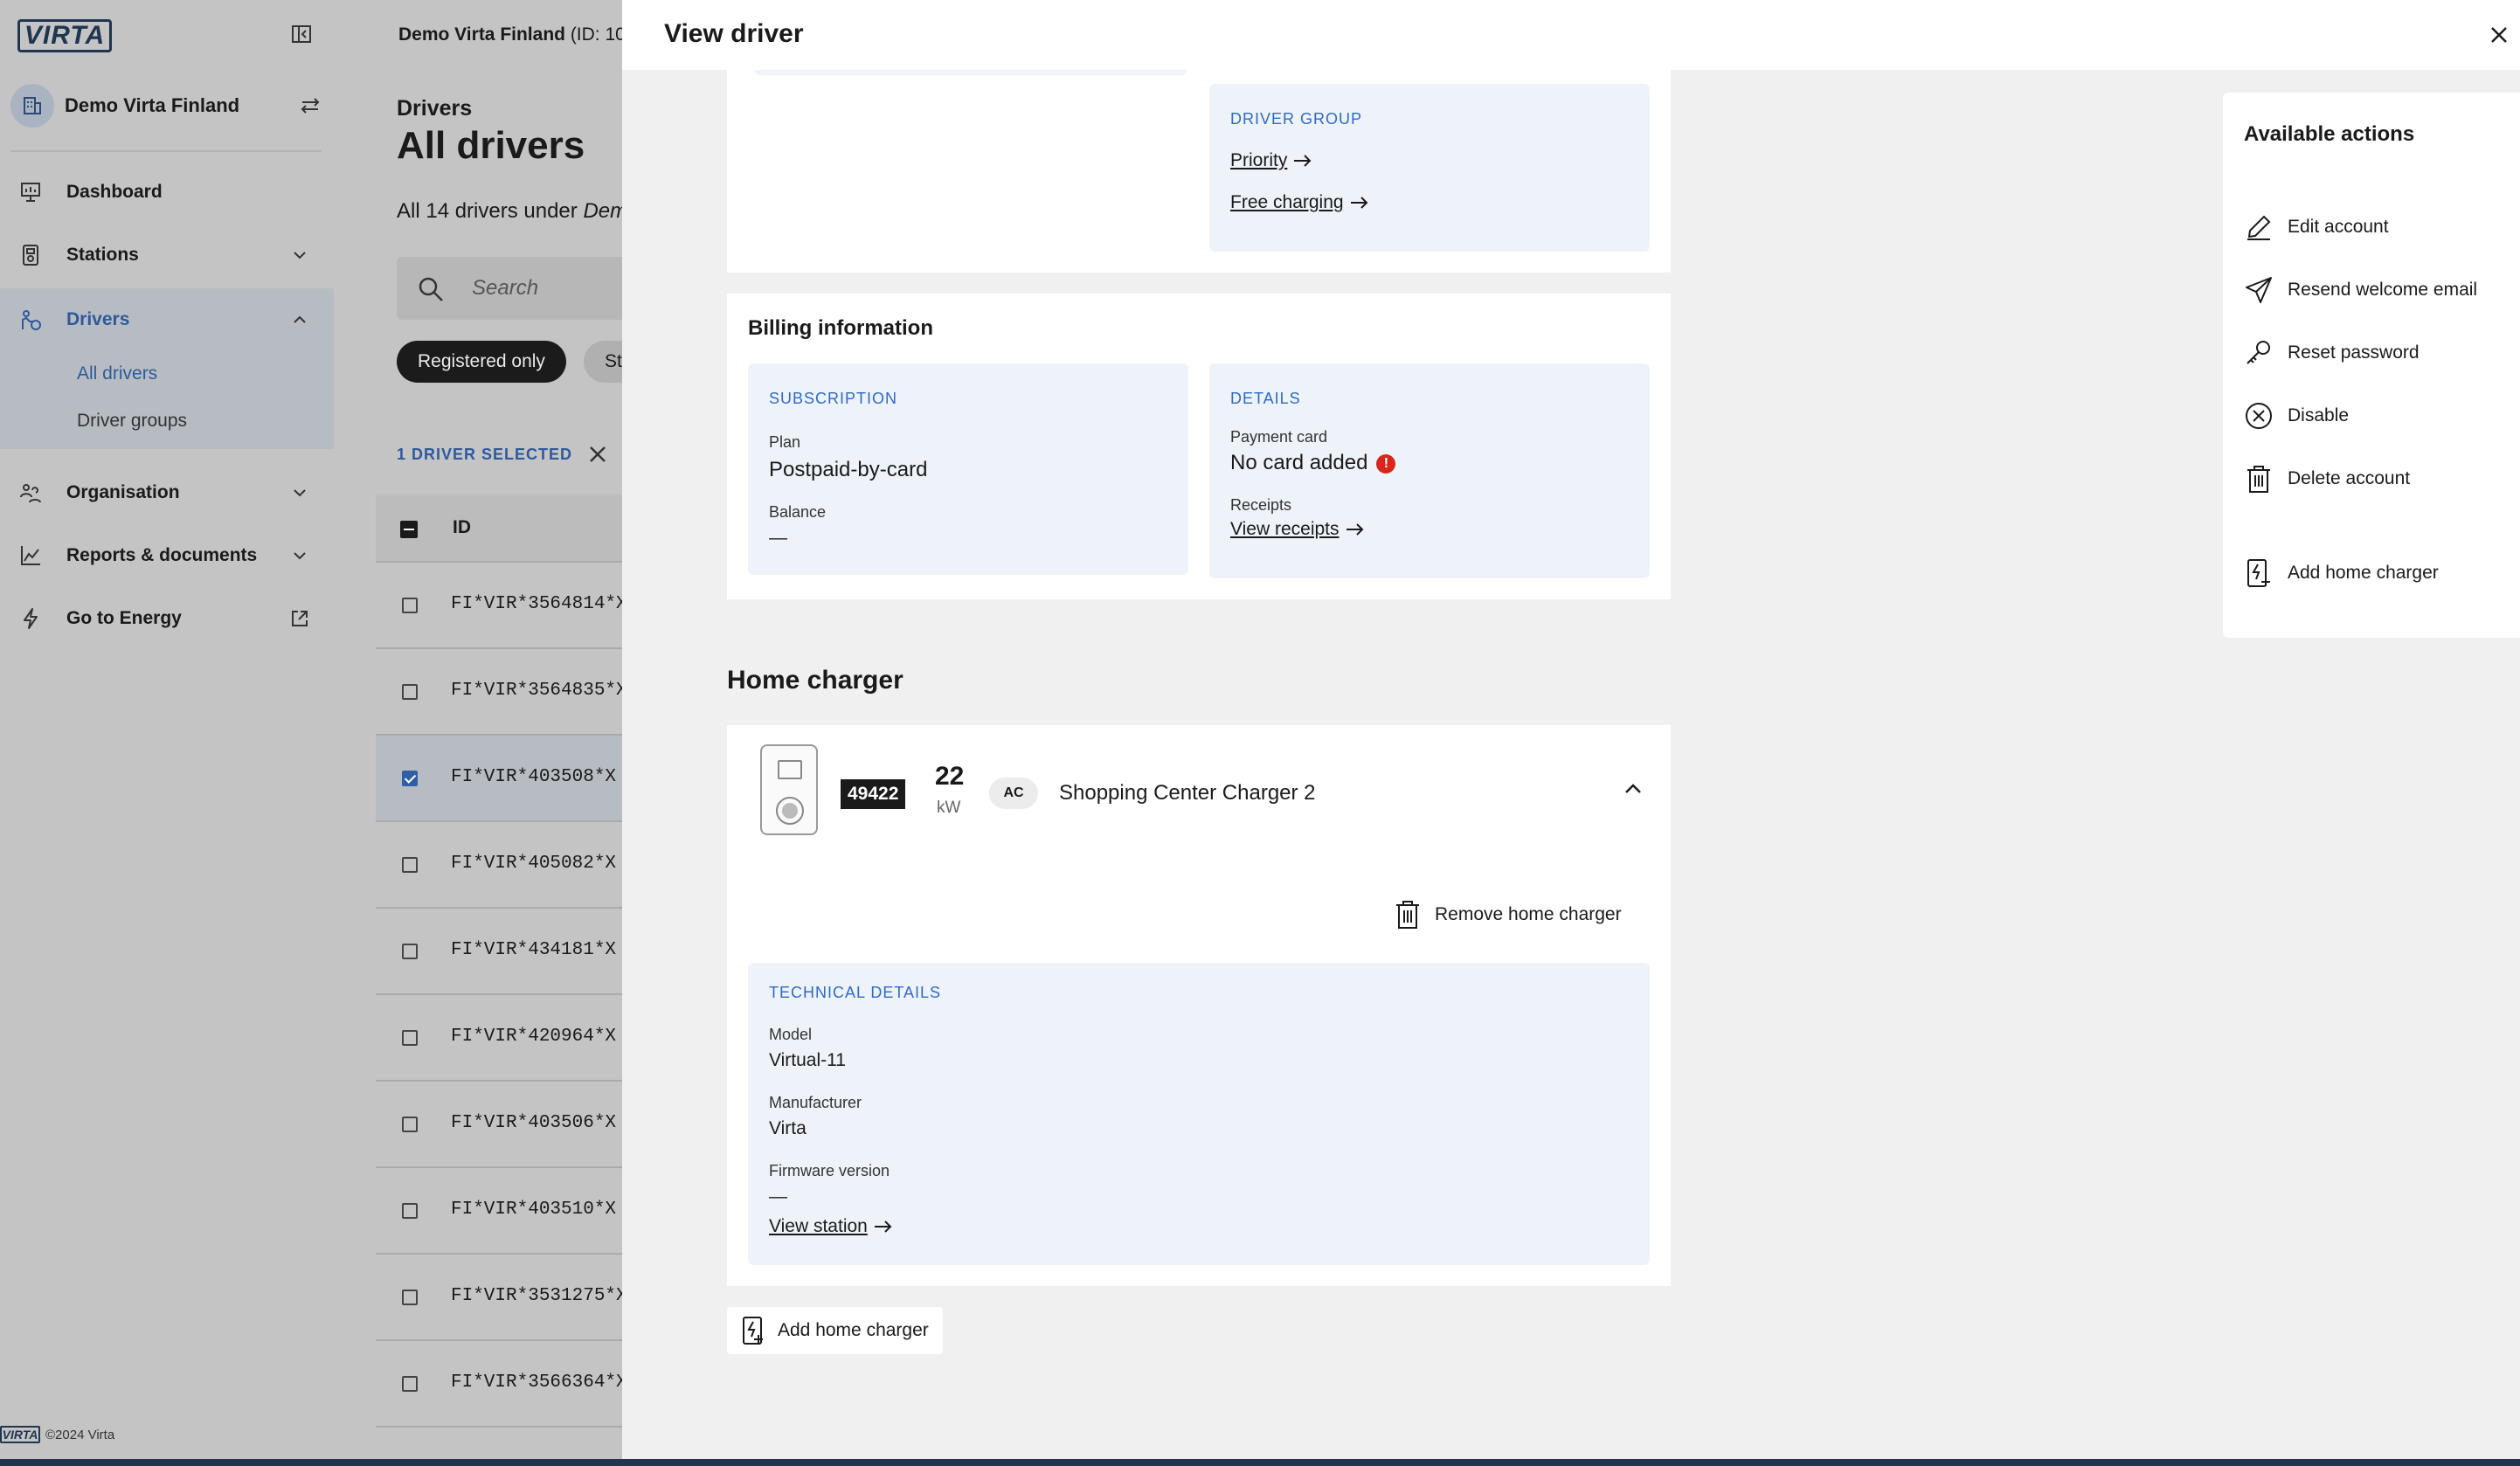  What do you see at coordinates (1313, 463) in the screenshot?
I see `payment-card-value: No card added!` at bounding box center [1313, 463].